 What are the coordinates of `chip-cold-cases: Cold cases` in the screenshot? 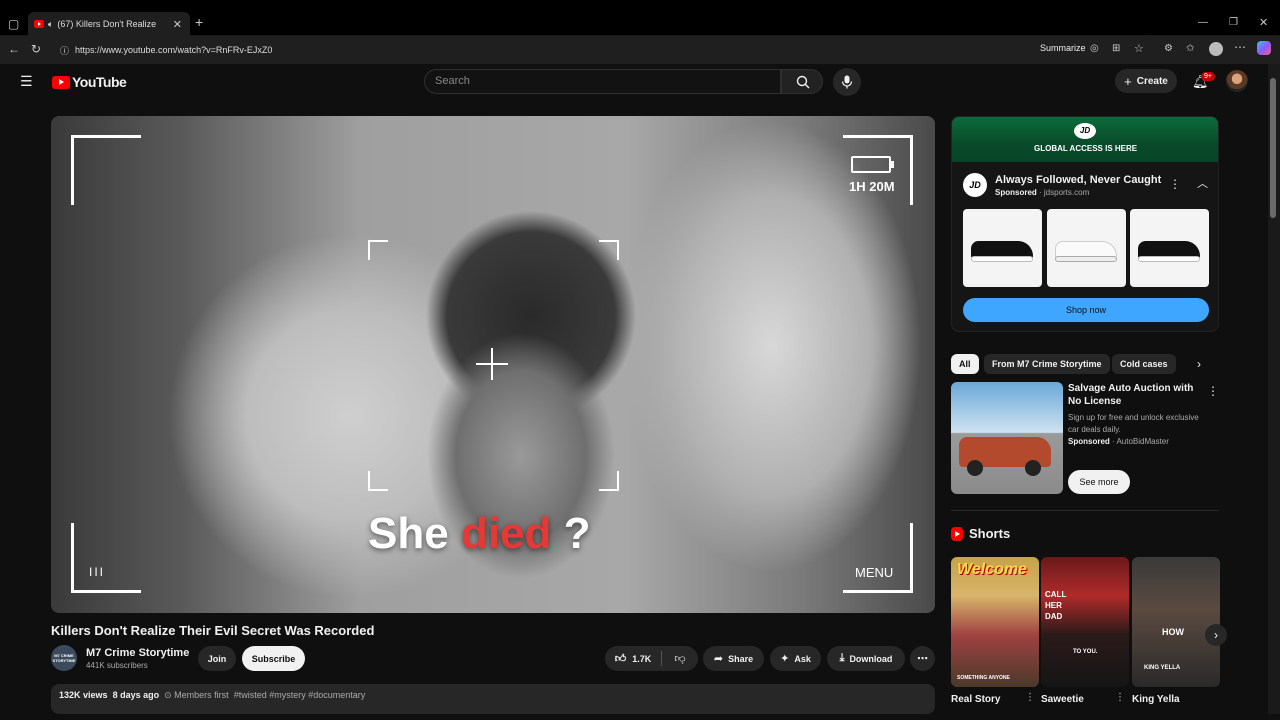 It's located at (1144, 364).